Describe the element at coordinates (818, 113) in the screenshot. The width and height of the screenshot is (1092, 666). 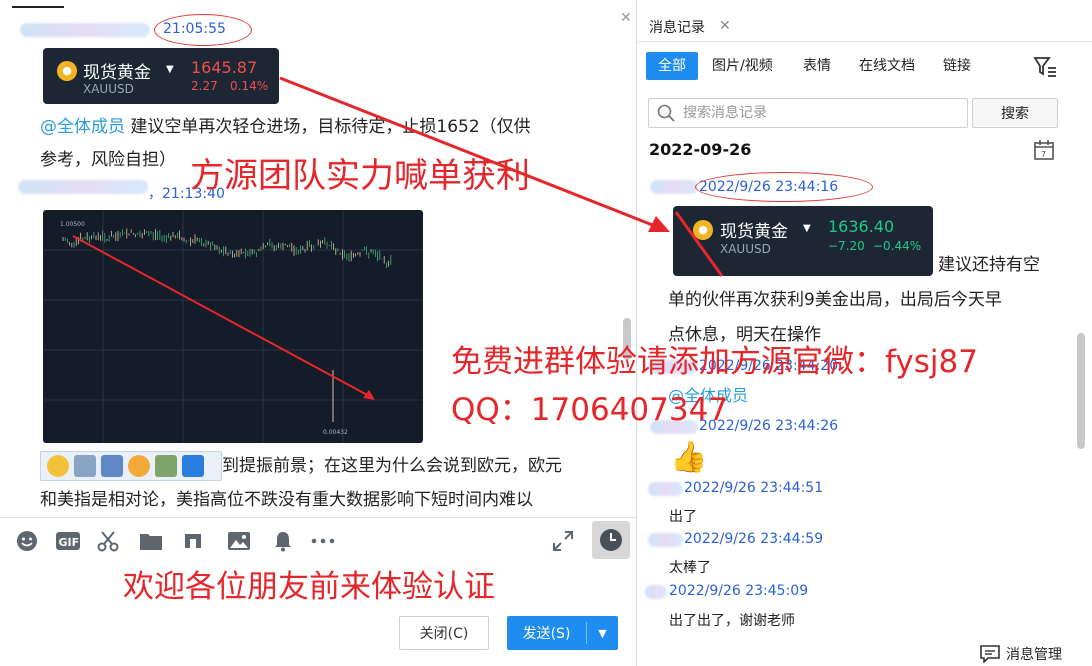
I see `search-input` at that location.